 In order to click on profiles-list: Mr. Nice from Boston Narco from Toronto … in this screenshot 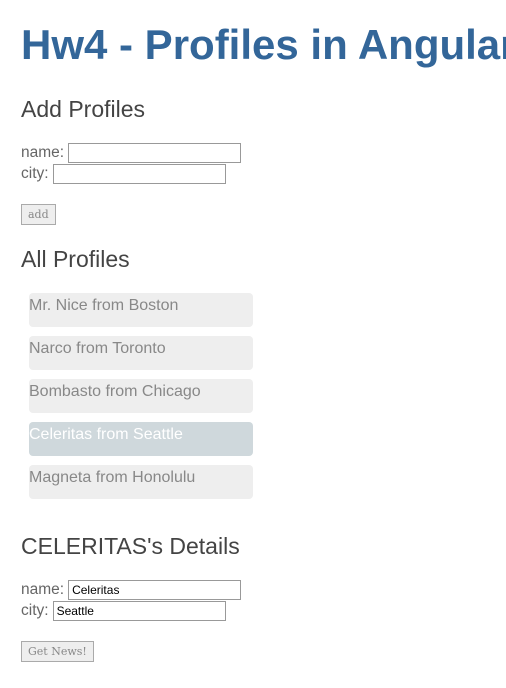, I will do `click(141, 400)`.